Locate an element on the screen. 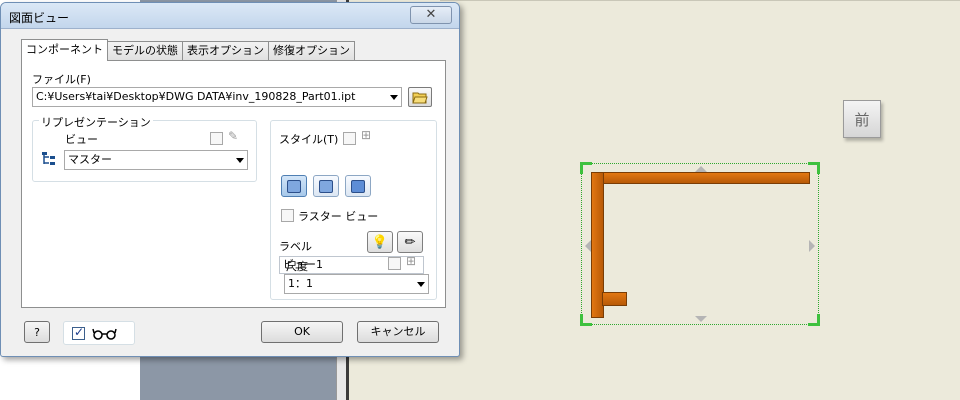  tab-strip: コンポーネント モデルの状態 表示オプション 修復オプション is located at coordinates (188, 50).